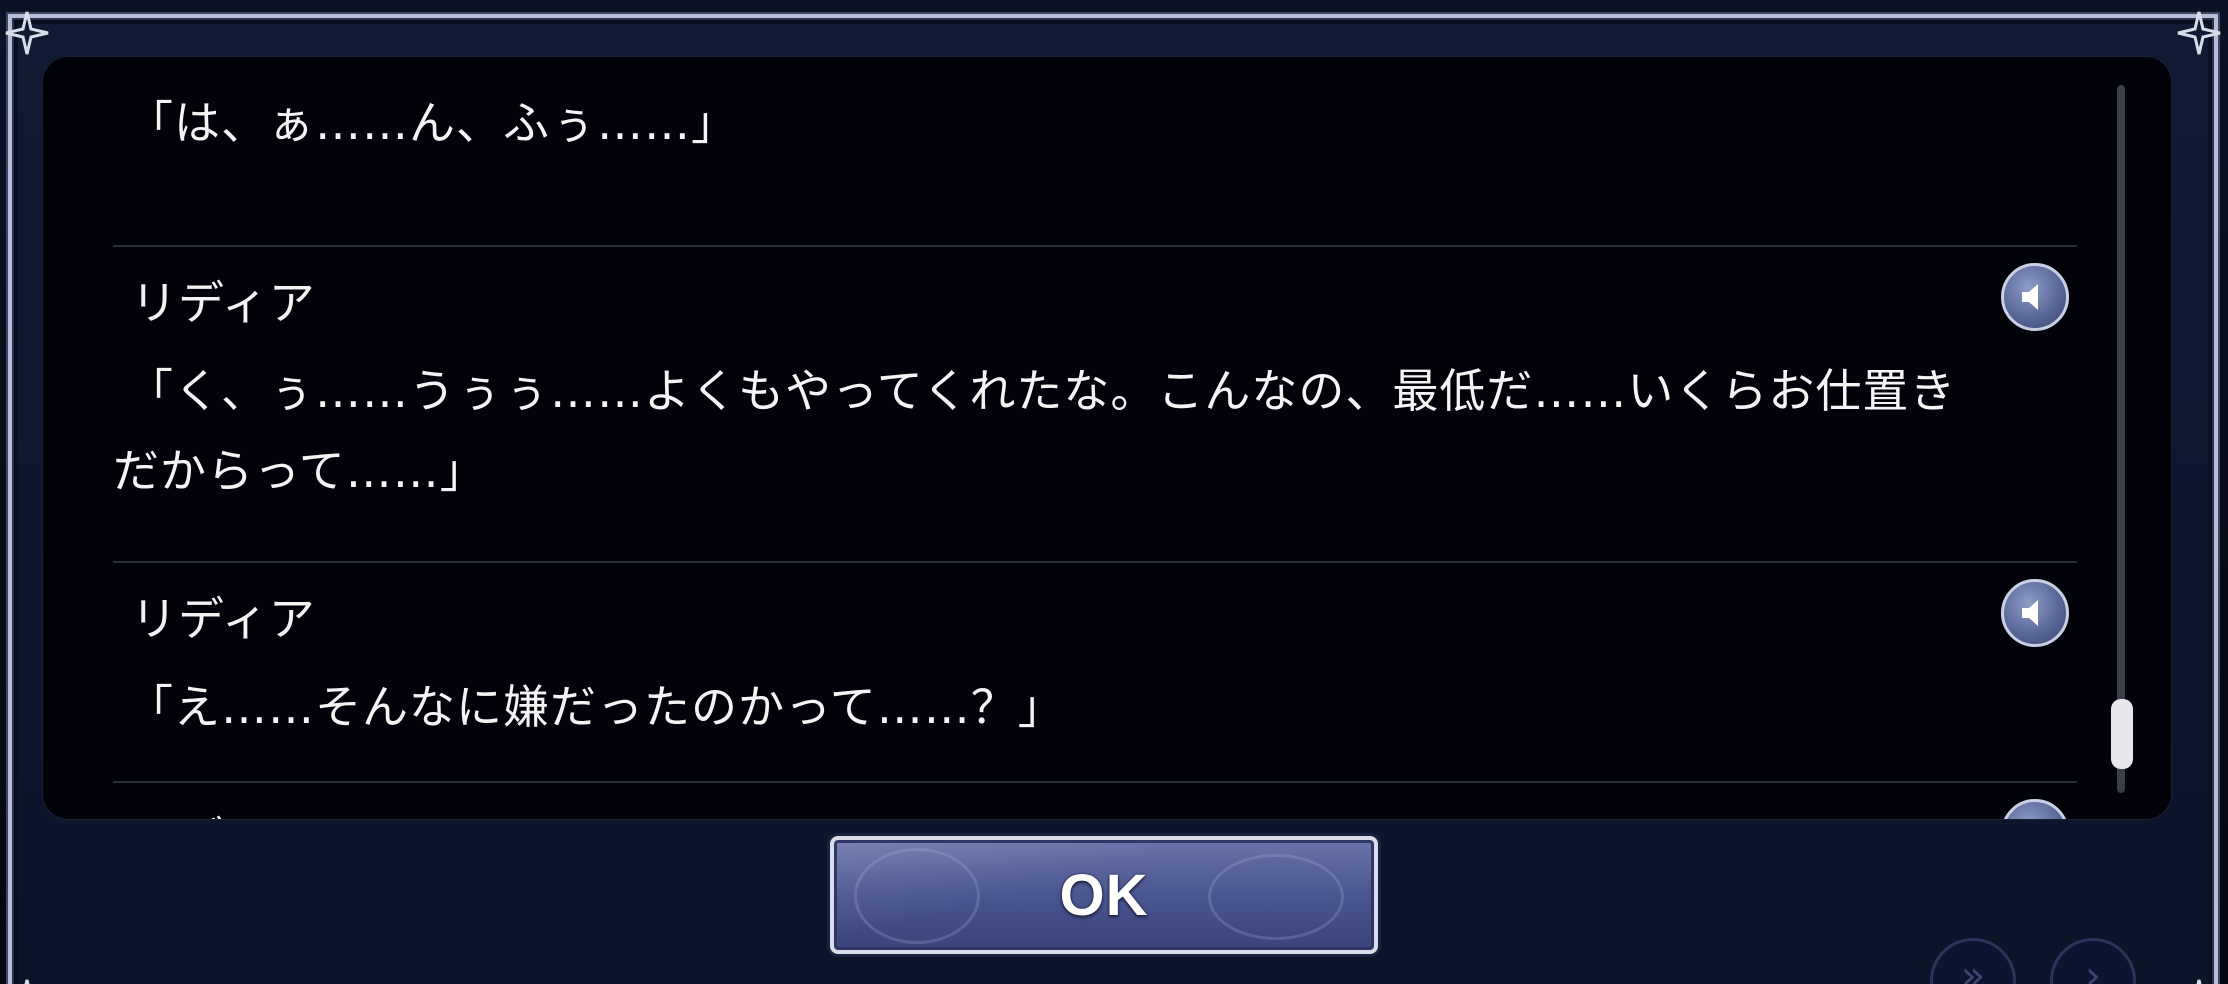 The image size is (2228, 984). Describe the element at coordinates (596, 707) in the screenshot. I see `log-line: 「え……そんなに嫌だったのかって……？」` at that location.